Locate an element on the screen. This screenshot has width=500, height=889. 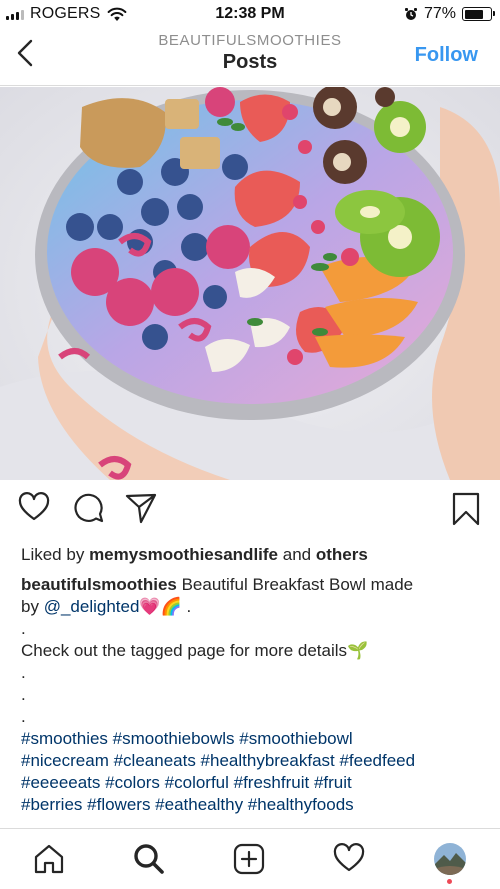
comment-icon is located at coordinates (89, 508).